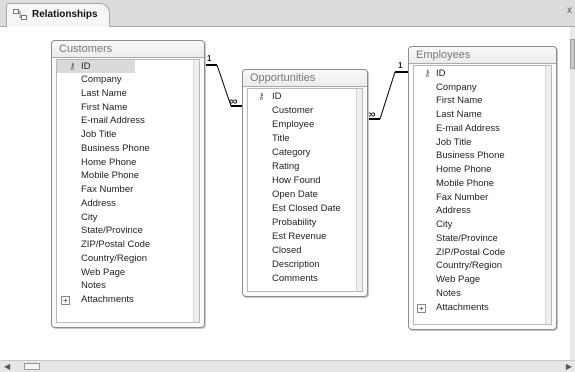 This screenshot has width=575, height=372. Describe the element at coordinates (287, 366) in the screenshot. I see `horizontal-scrollbar: ◀ ▶` at that location.